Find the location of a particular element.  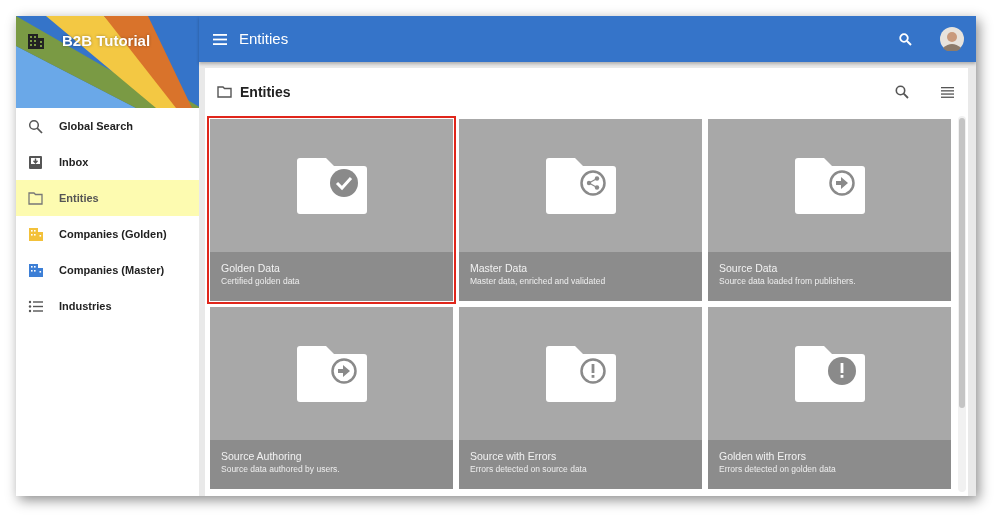

sidebar-item: Industries is located at coordinates (107, 306).